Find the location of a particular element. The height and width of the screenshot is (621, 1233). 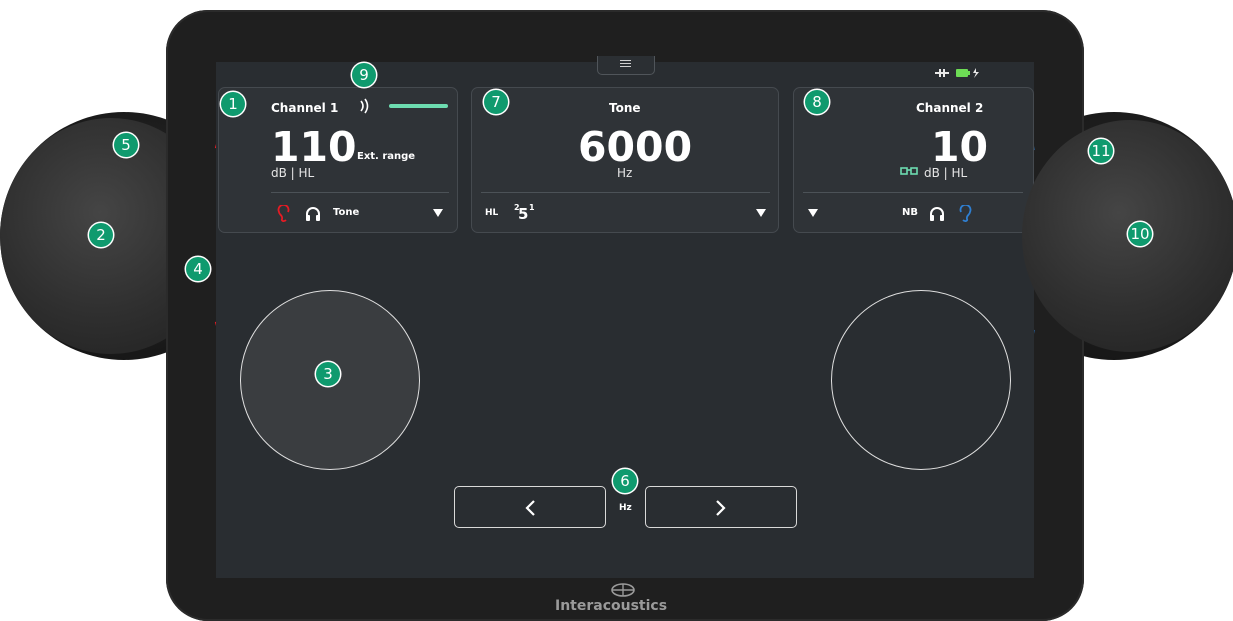

channel1-units: dB | HL is located at coordinates (293, 173).